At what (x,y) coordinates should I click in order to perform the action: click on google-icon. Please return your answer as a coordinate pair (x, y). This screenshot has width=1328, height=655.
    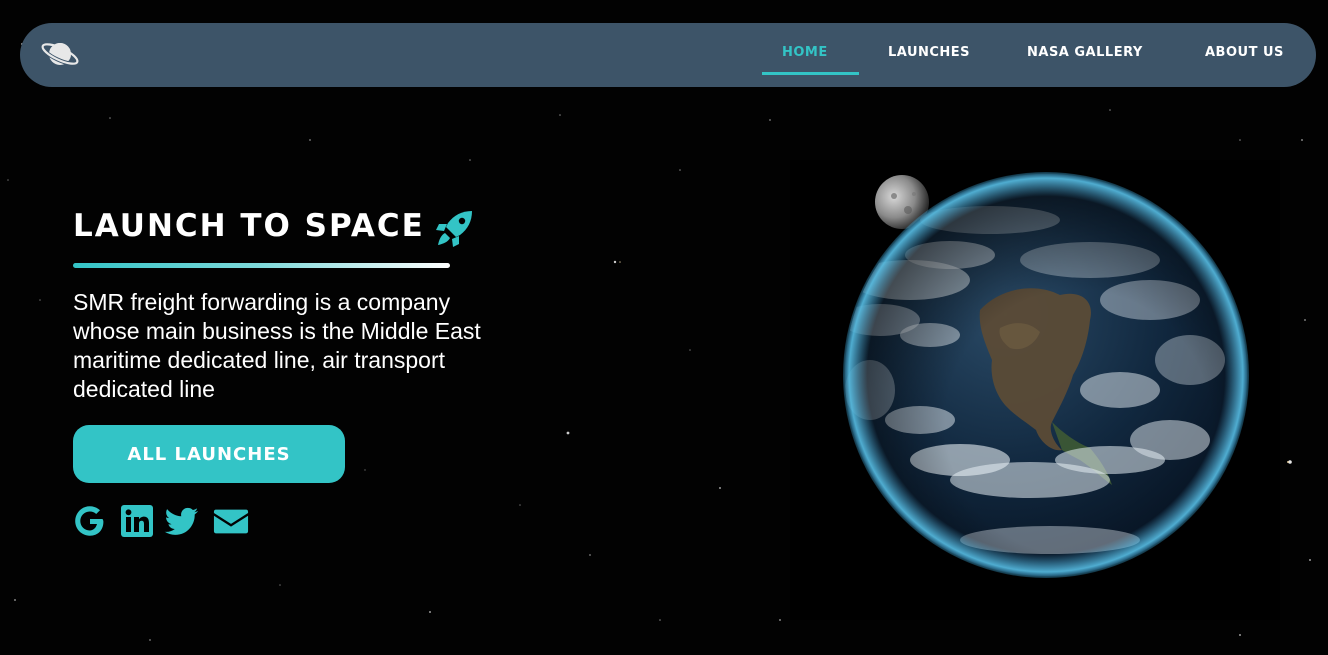
    Looking at the image, I should click on (90, 521).